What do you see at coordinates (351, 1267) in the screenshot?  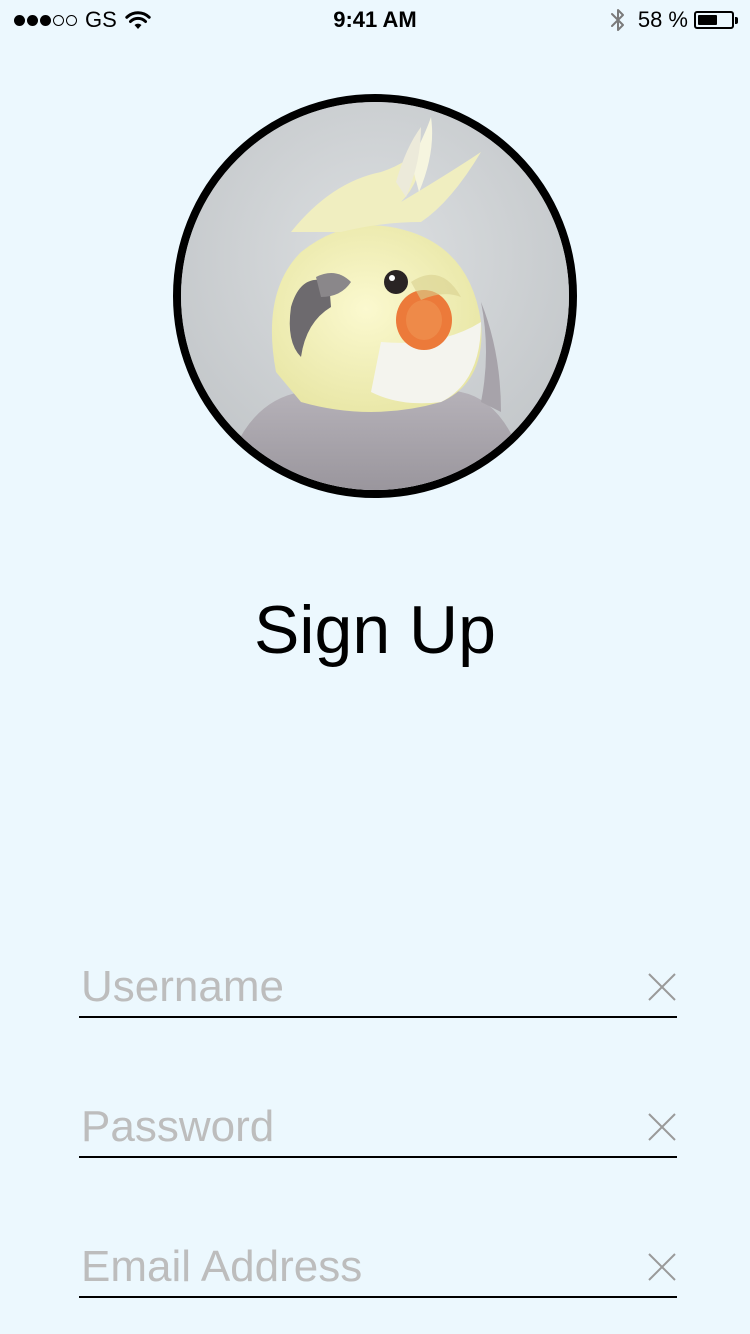 I see `email-input` at bounding box center [351, 1267].